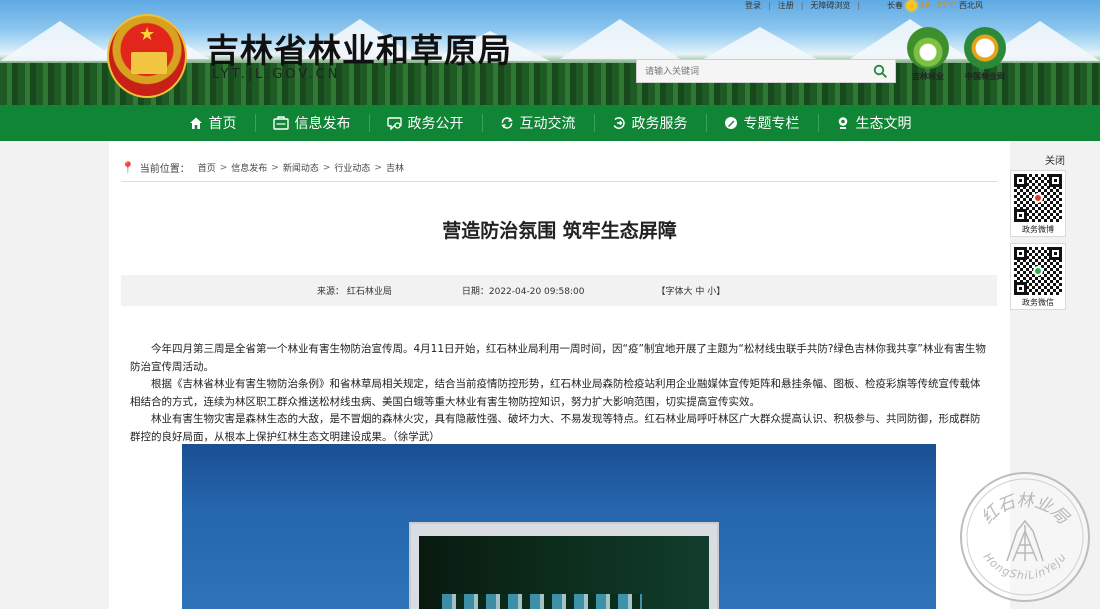 This screenshot has width=1100, height=609. I want to click on info-release-icon, so click(280, 123).